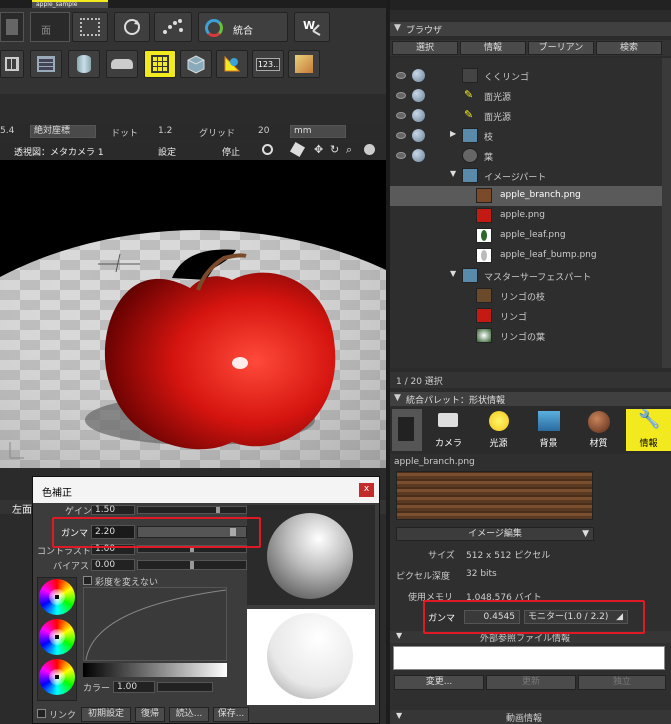  Describe the element at coordinates (318, 131) in the screenshot. I see `unit-select: mm` at that location.